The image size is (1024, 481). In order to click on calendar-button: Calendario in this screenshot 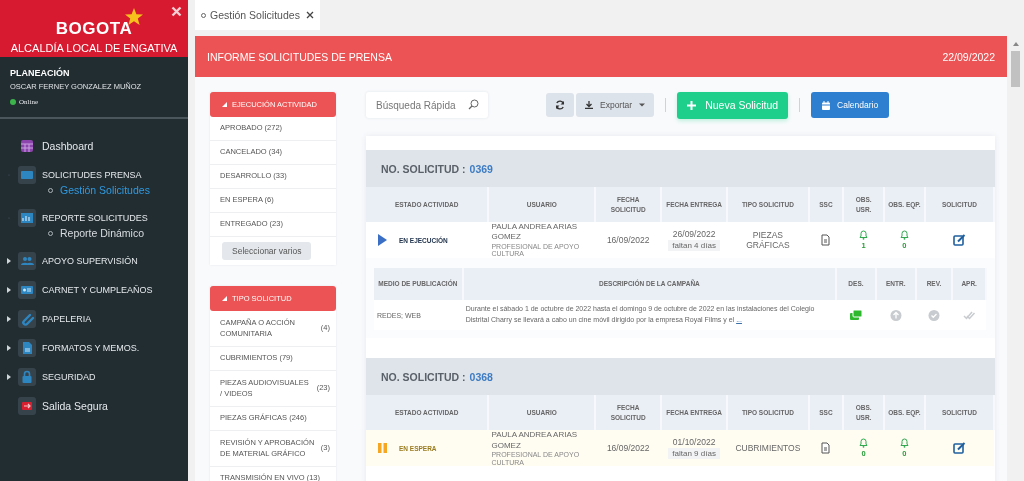, I will do `click(850, 105)`.